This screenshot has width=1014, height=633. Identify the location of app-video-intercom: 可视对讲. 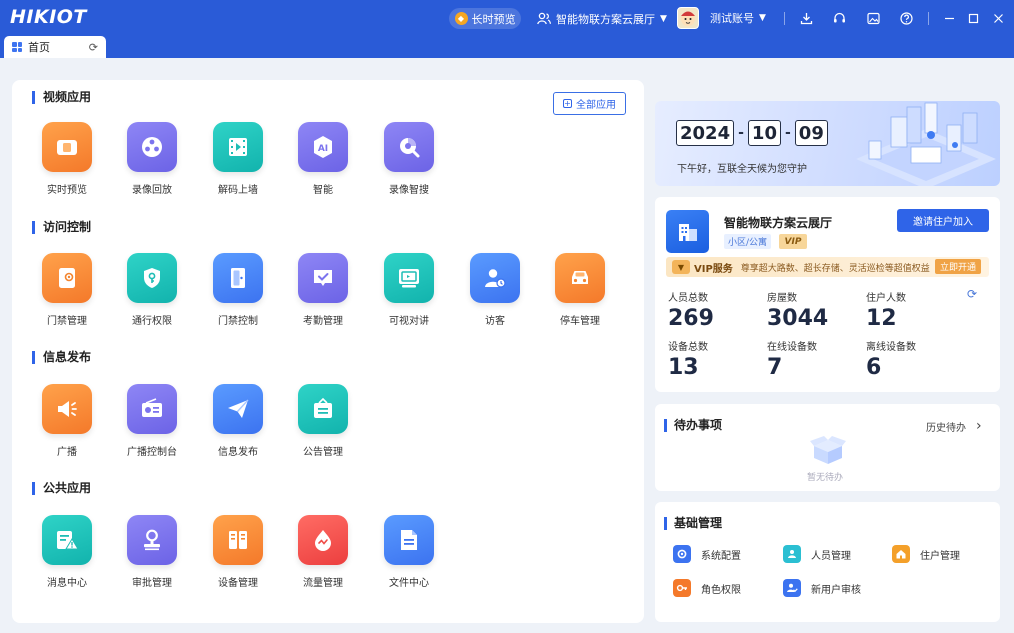
(409, 290).